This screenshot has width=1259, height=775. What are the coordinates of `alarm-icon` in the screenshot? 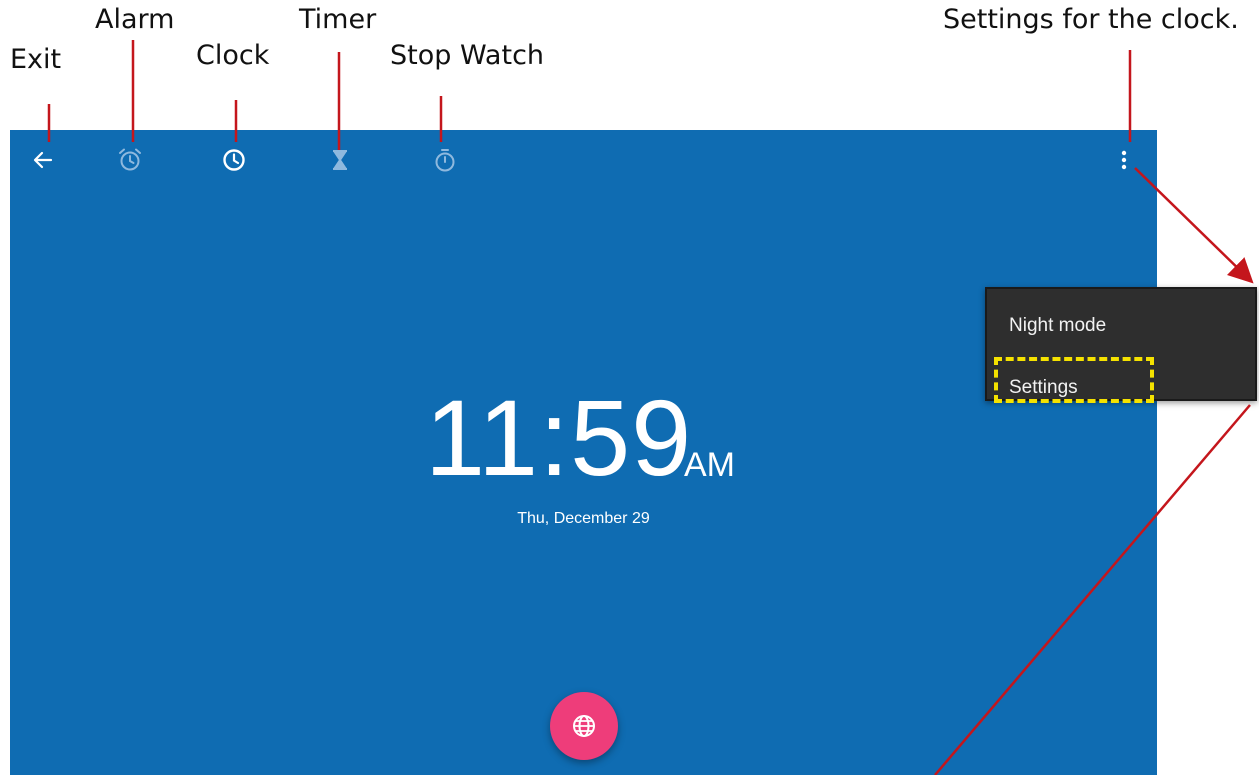 It's located at (130, 160).